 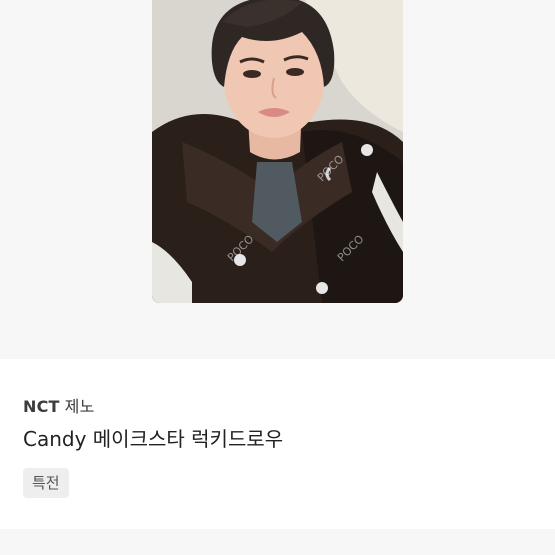 What do you see at coordinates (277, 542) in the screenshot?
I see `section-divider` at bounding box center [277, 542].